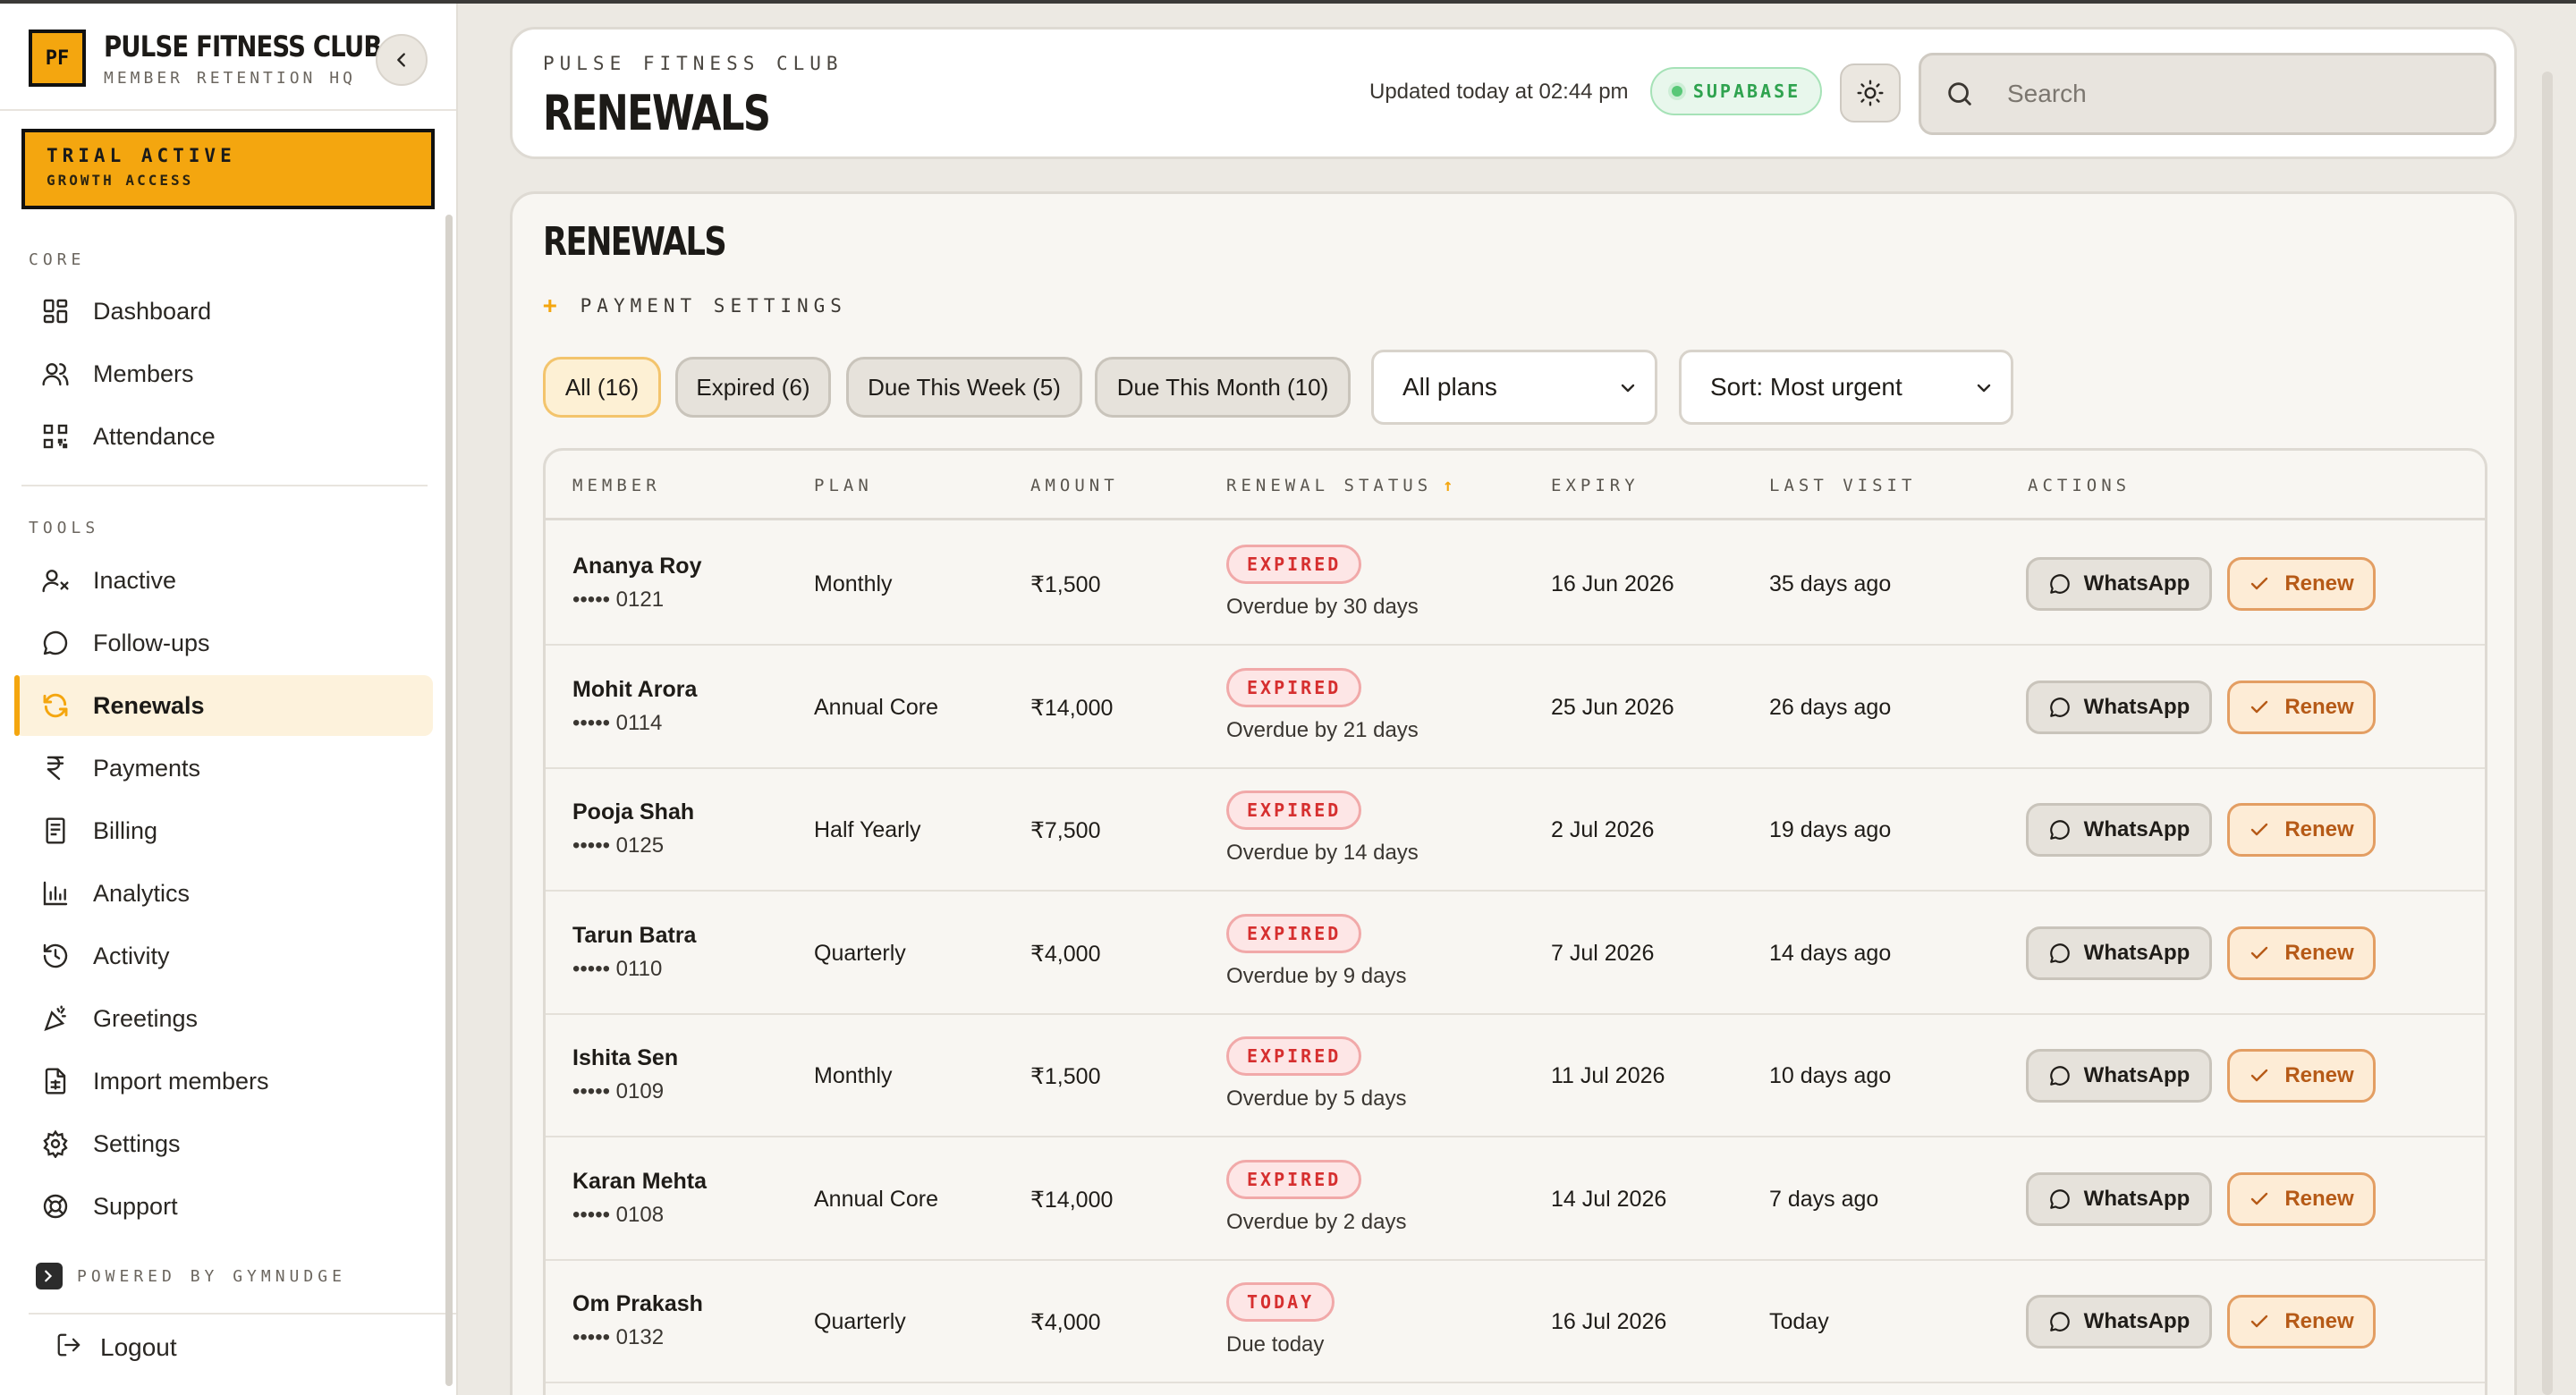  What do you see at coordinates (1280, 1302) in the screenshot?
I see `renewal-status-badge: TODAY` at bounding box center [1280, 1302].